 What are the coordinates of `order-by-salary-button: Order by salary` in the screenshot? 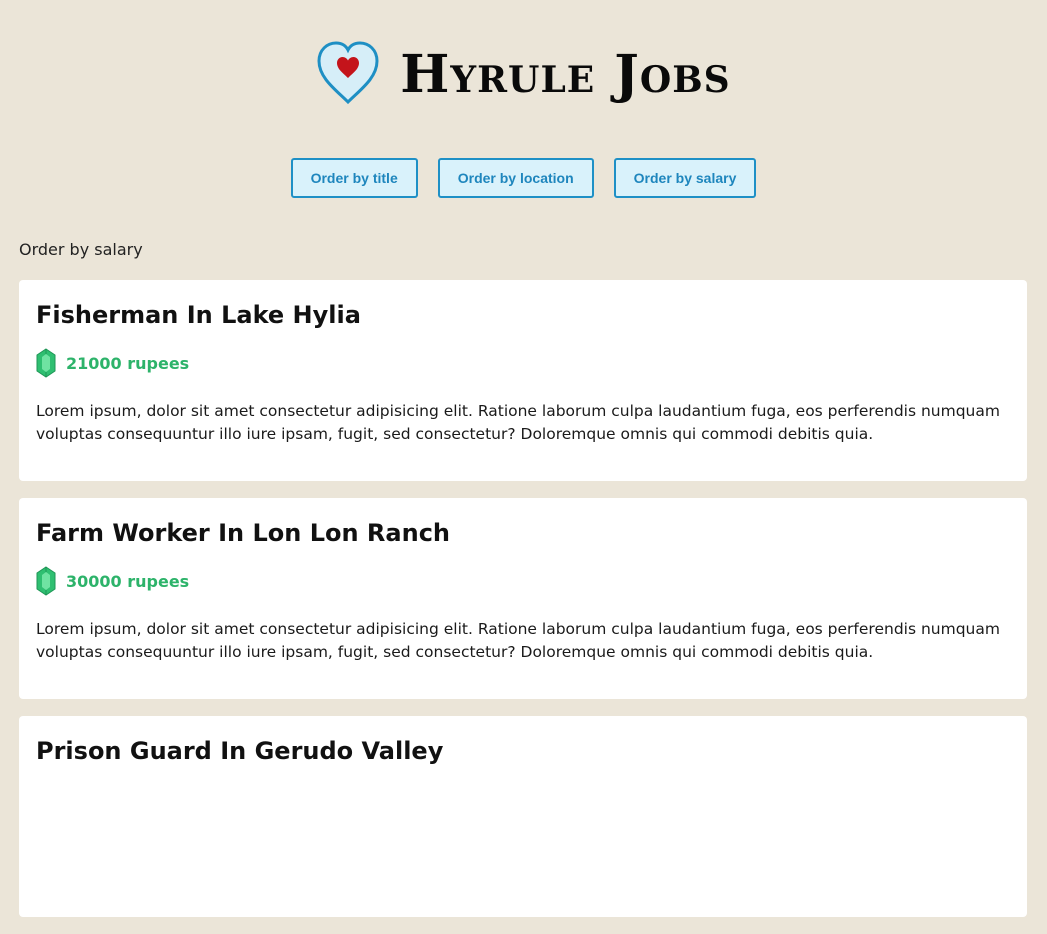 It's located at (685, 178).